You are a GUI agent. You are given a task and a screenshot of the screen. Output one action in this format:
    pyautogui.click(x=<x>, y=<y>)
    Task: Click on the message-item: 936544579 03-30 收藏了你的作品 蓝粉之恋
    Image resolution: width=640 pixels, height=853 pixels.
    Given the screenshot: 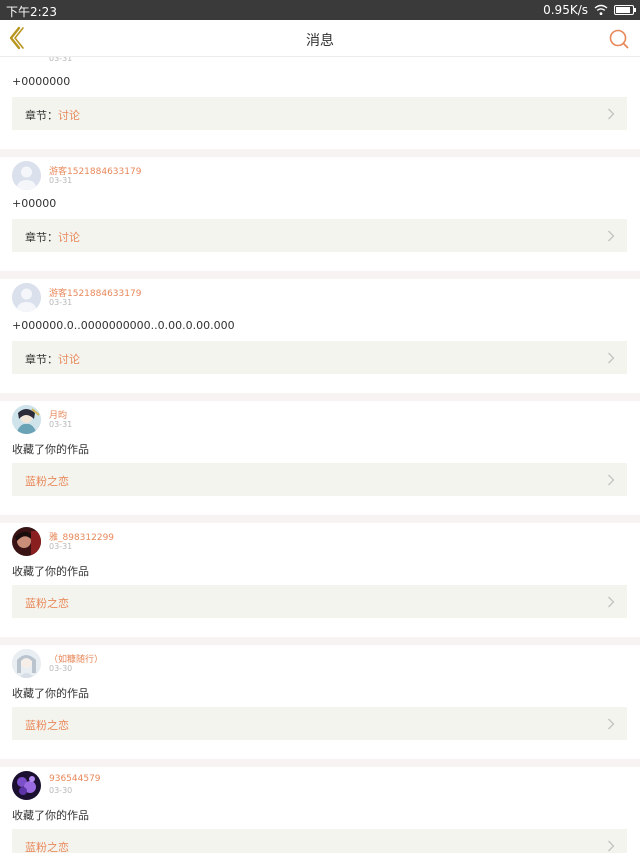 What is the action you would take?
    pyautogui.click(x=320, y=810)
    